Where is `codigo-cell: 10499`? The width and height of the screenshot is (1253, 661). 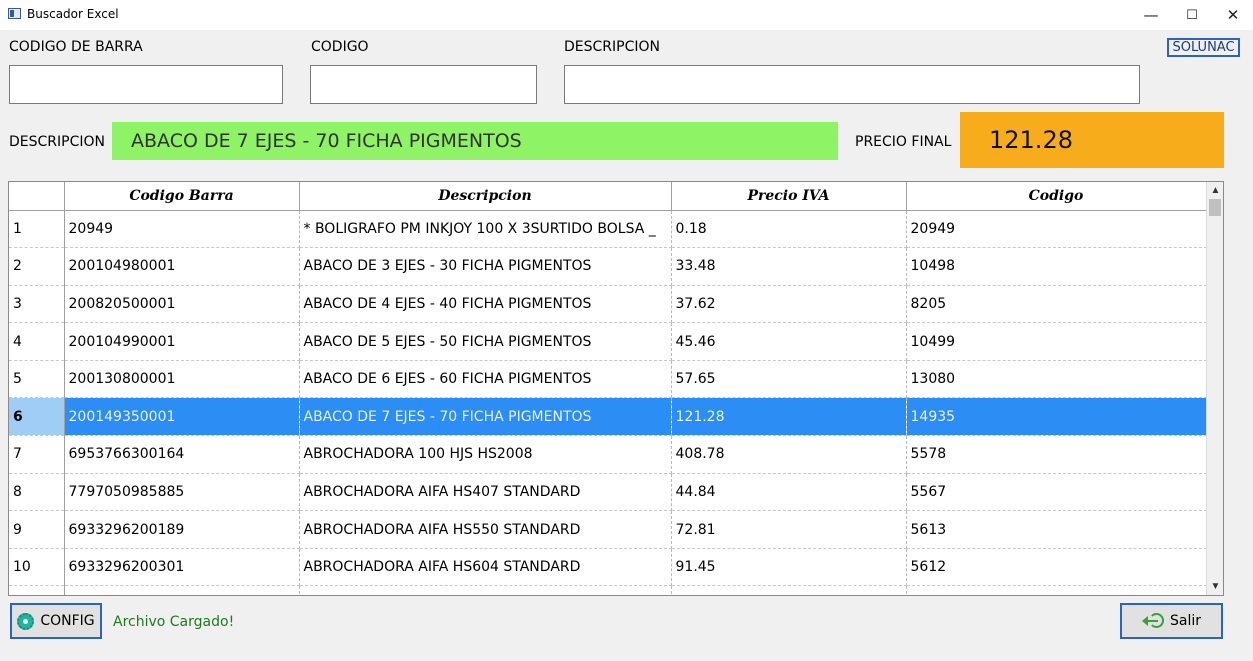
codigo-cell: 10499 is located at coordinates (1056, 341).